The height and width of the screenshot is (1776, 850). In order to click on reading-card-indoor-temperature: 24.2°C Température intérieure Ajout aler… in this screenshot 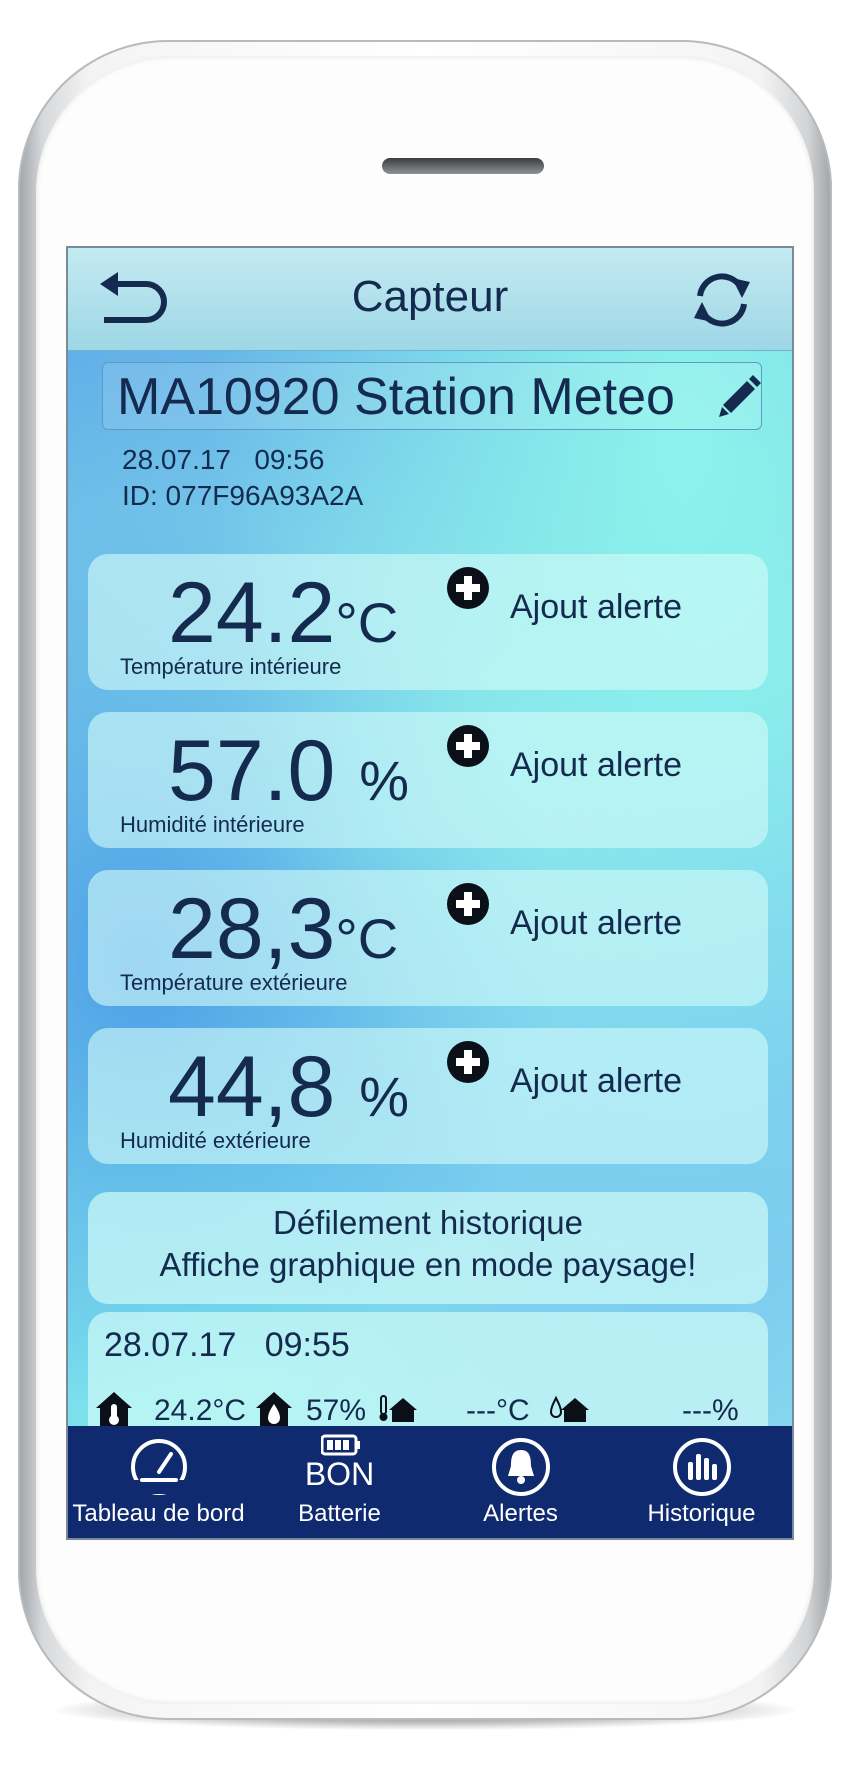, I will do `click(428, 622)`.